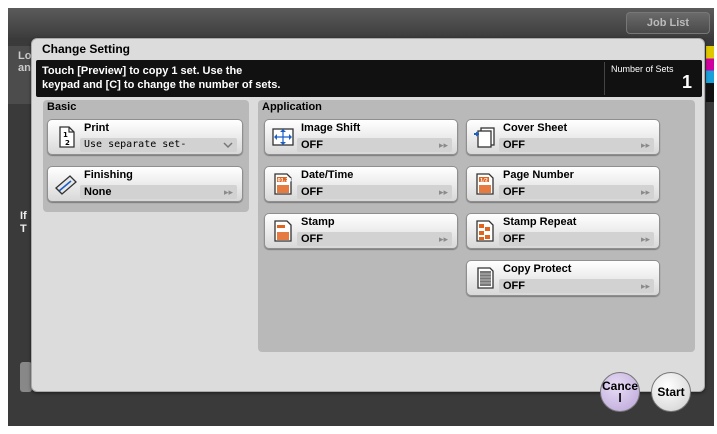  Describe the element at coordinates (563, 278) in the screenshot. I see `copy-protect-button: Copy Protect OFF ▸▸` at that location.